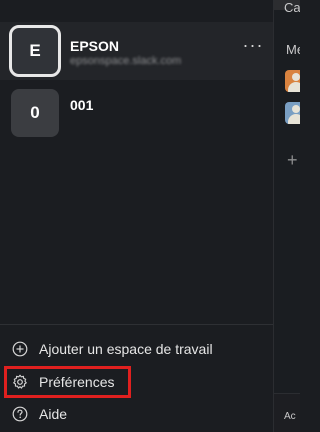 Image resolution: width=320 pixels, height=432 pixels. I want to click on add-workspace-label: Ajouter un espace de travail, so click(126, 349).